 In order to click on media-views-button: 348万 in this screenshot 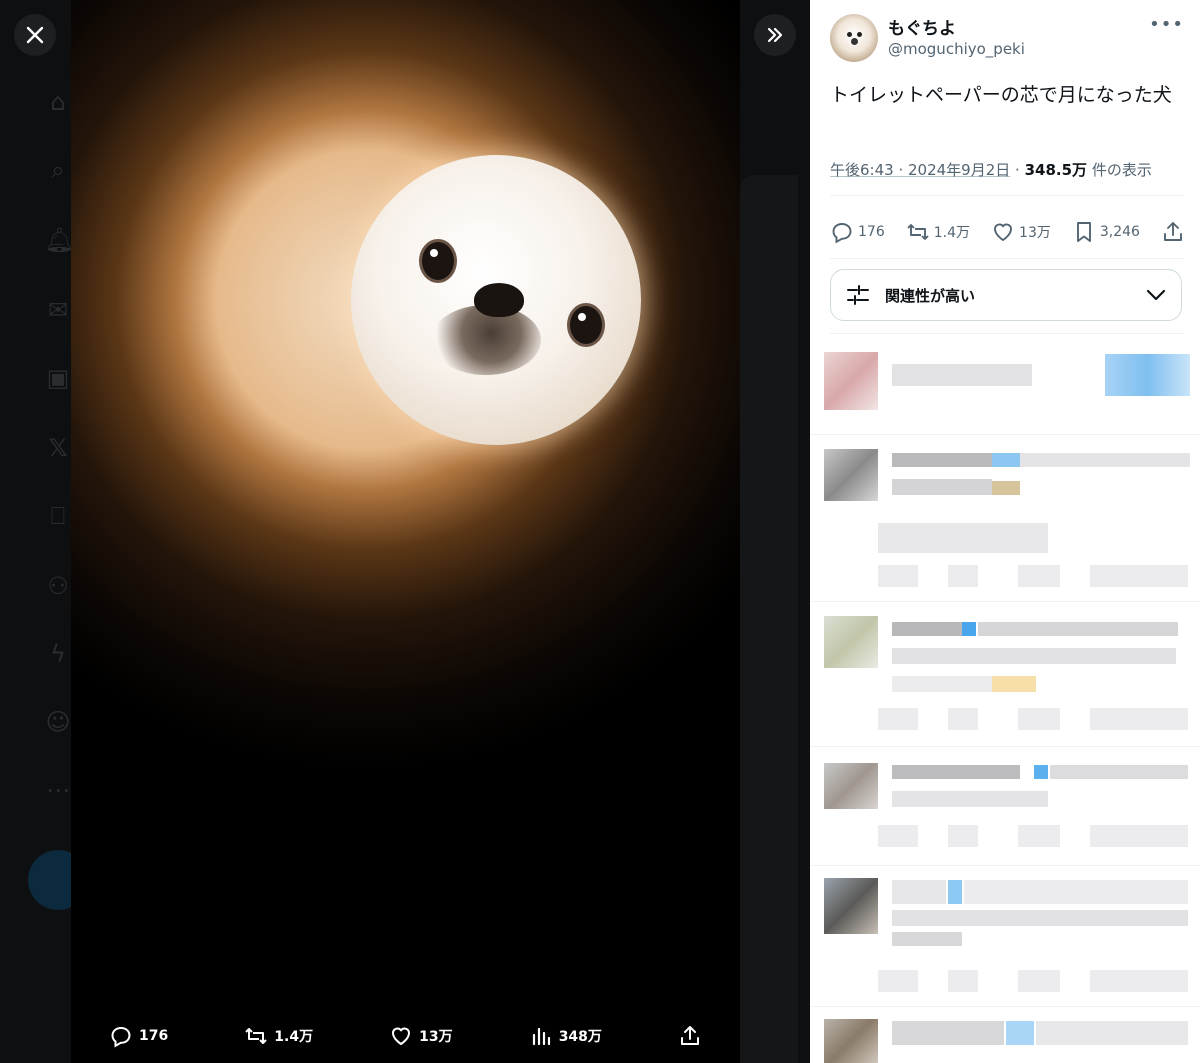, I will do `click(565, 1036)`.